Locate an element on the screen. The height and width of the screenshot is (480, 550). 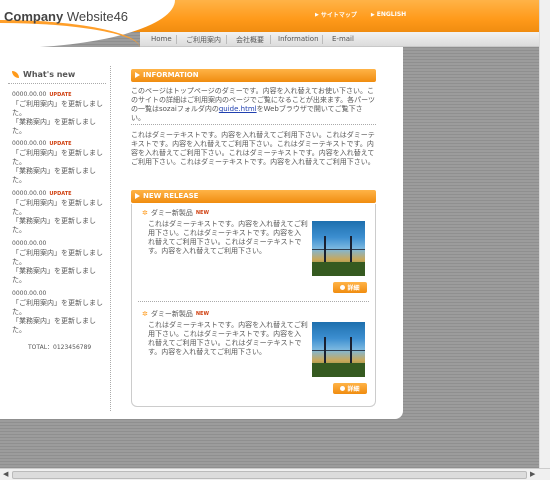
header-links: ▶ サイトマップ ▶ ENGLISH is located at coordinates (360, 14).